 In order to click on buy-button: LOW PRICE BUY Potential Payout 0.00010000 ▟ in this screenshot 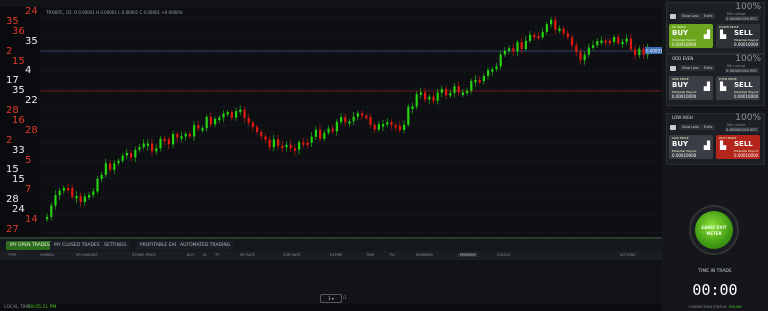, I will do `click(691, 147)`.